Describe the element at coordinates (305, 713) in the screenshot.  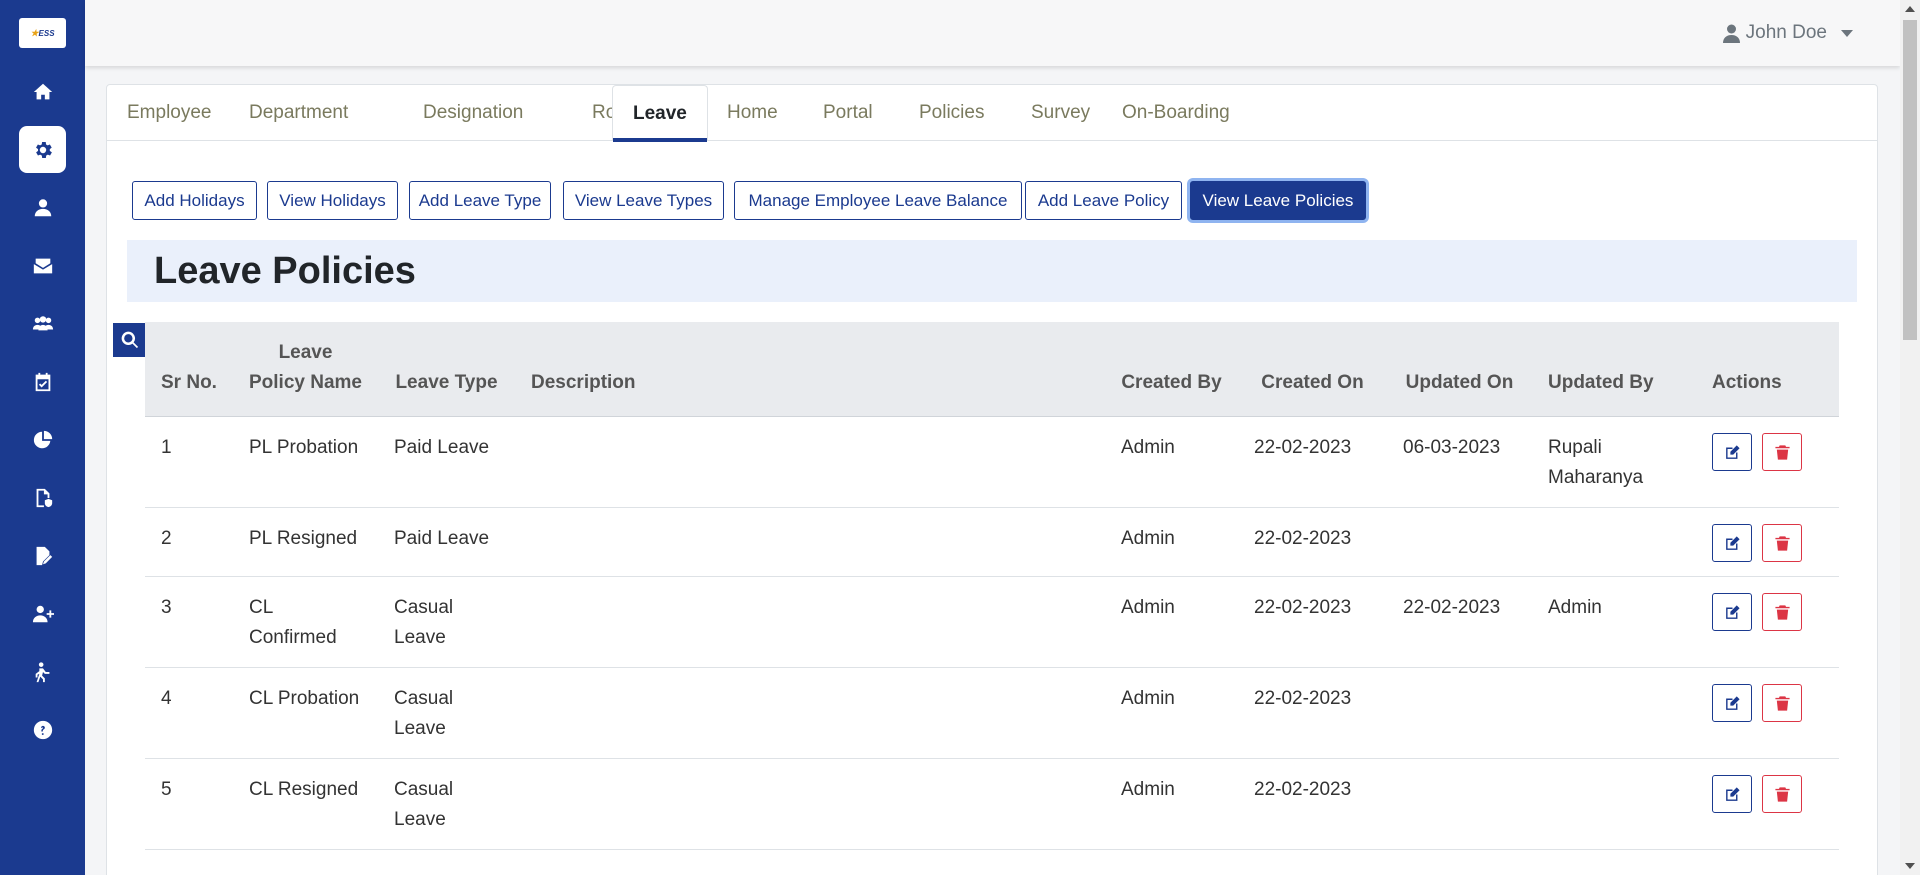
I see `cell-policy-name: CL Probation` at that location.